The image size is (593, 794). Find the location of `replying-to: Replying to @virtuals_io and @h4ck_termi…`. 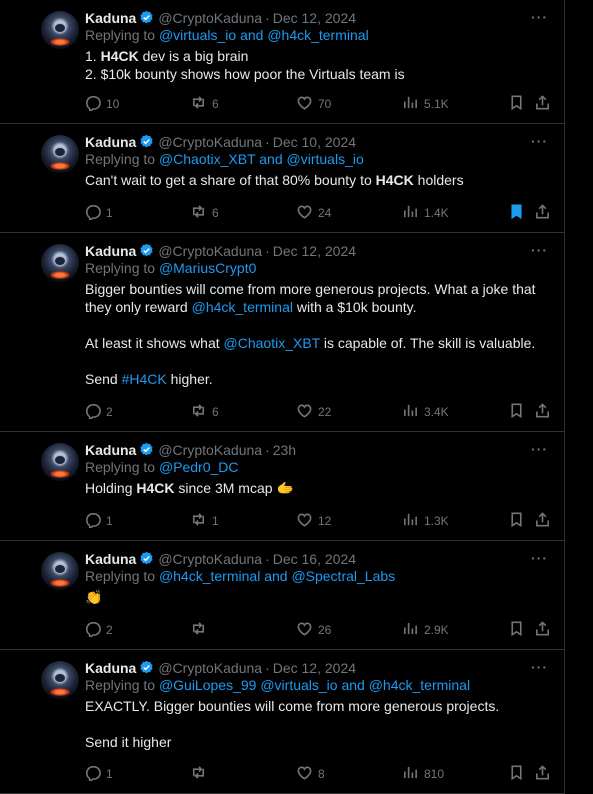

replying-to: Replying to @virtuals_io and @h4ck_termi… is located at coordinates (227, 35).